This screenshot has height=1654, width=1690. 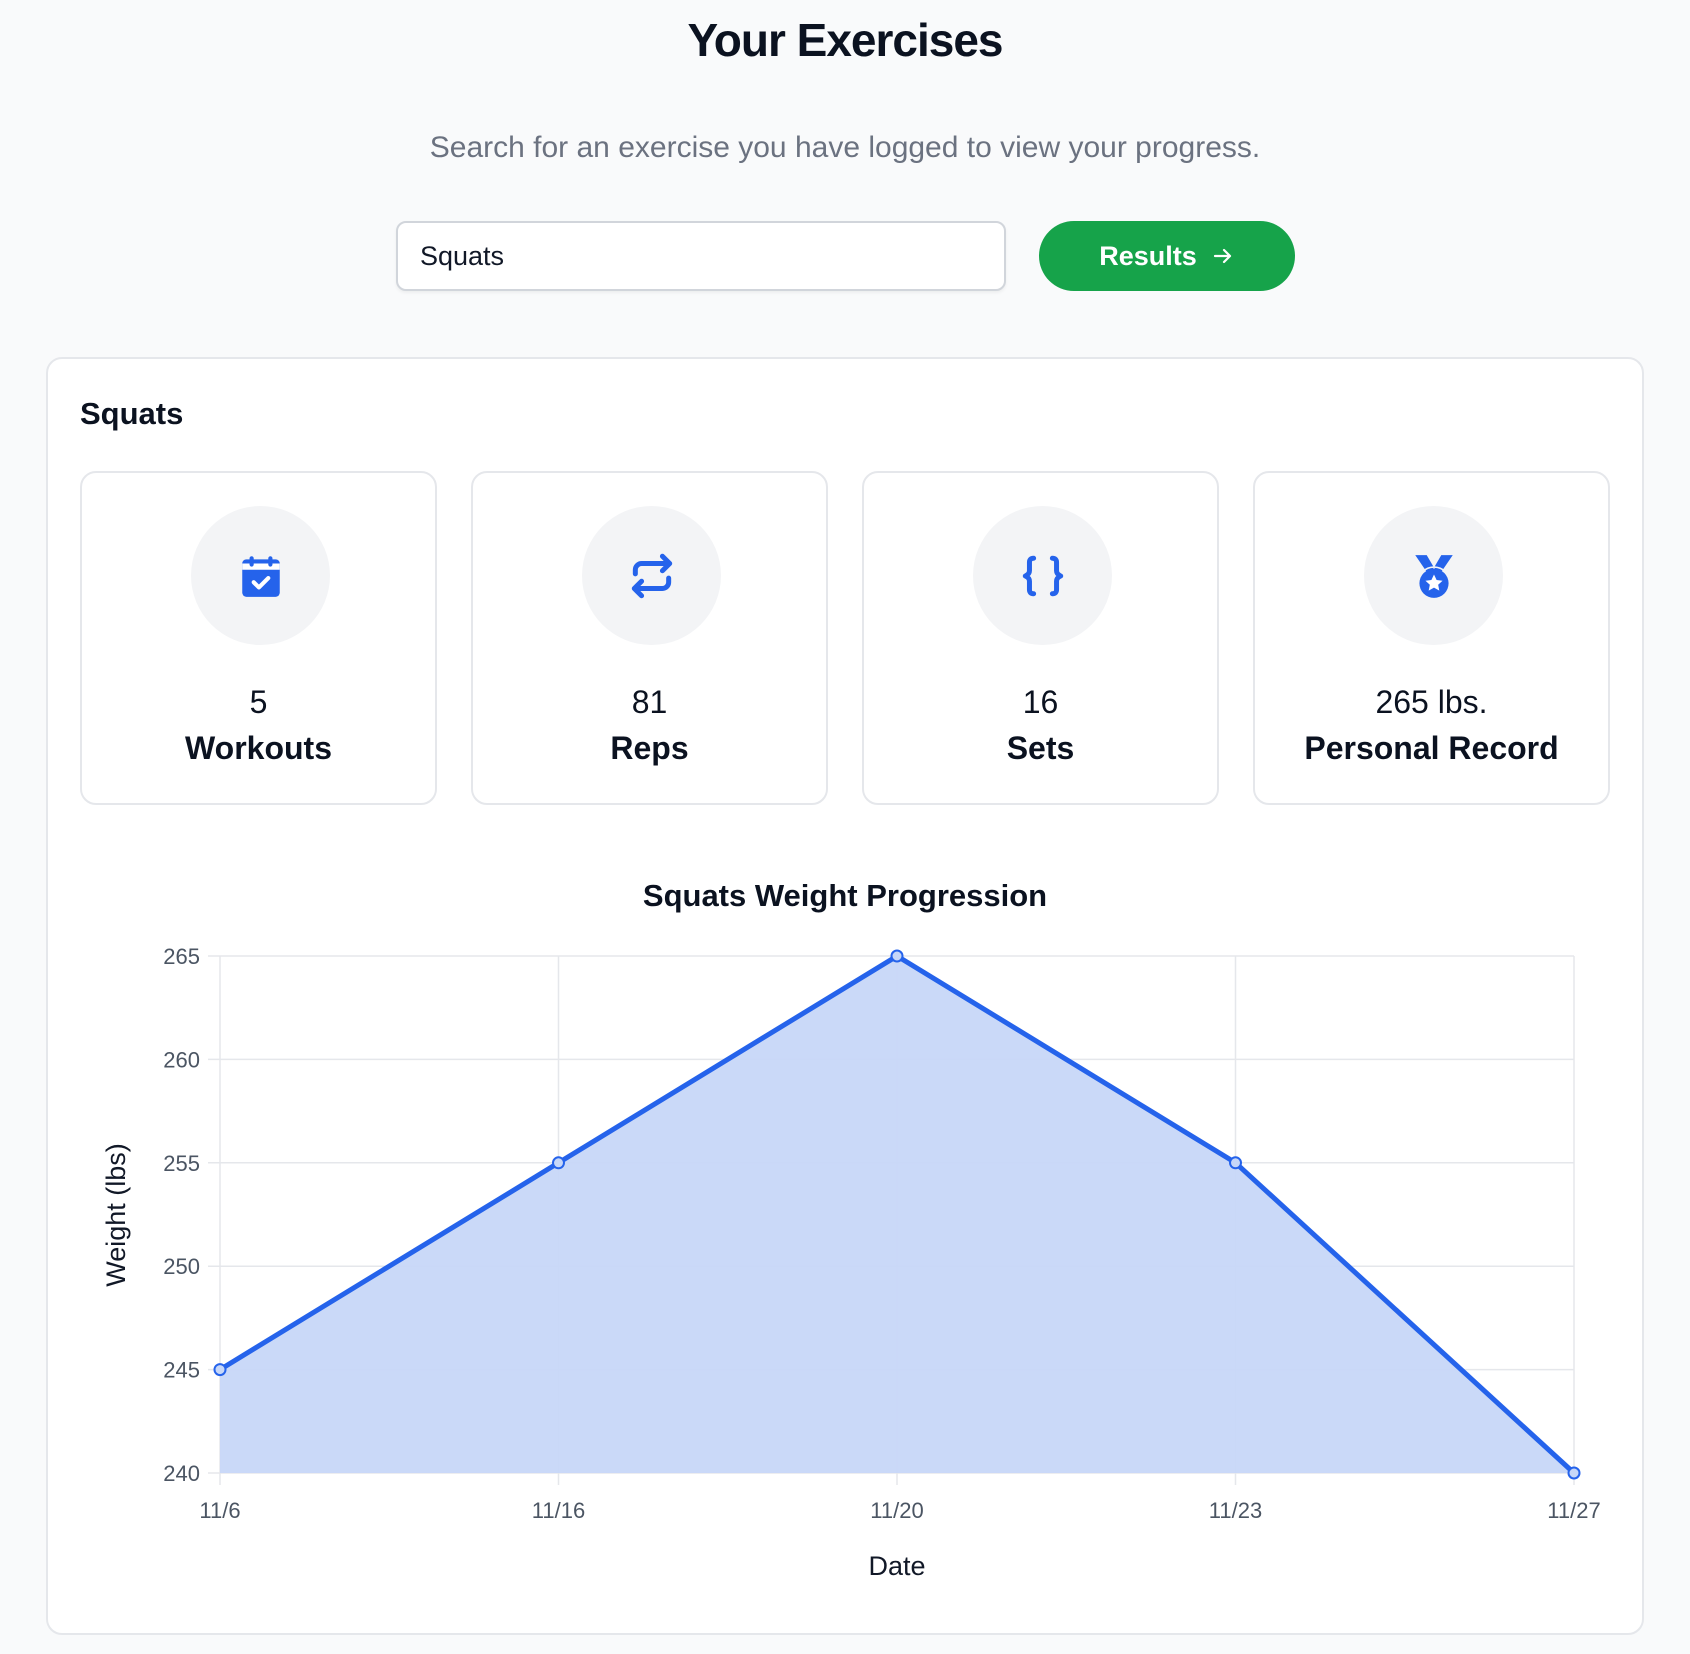 What do you see at coordinates (258, 748) in the screenshot?
I see `stat-label: Workouts` at bounding box center [258, 748].